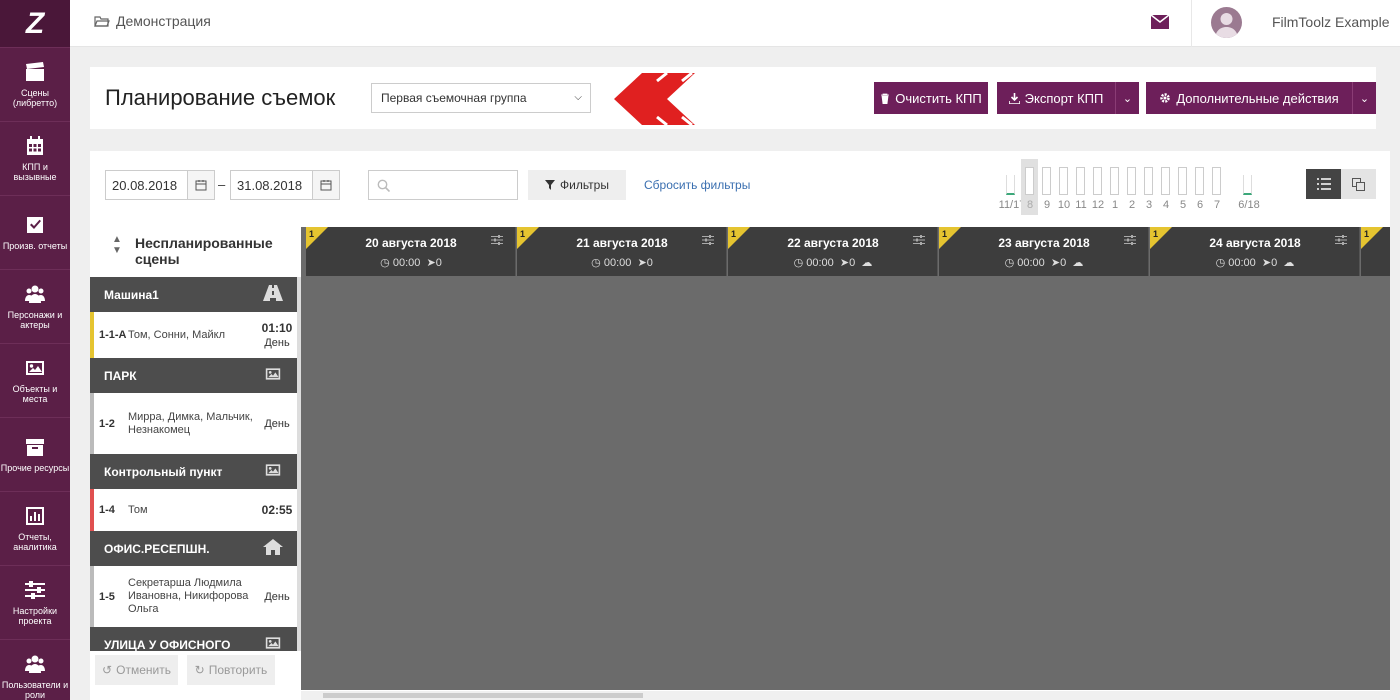  What do you see at coordinates (193, 423) in the screenshot?
I see `scene-card: 1-2 Мирра, Димка, Мальчик, Незнакомец День` at bounding box center [193, 423].